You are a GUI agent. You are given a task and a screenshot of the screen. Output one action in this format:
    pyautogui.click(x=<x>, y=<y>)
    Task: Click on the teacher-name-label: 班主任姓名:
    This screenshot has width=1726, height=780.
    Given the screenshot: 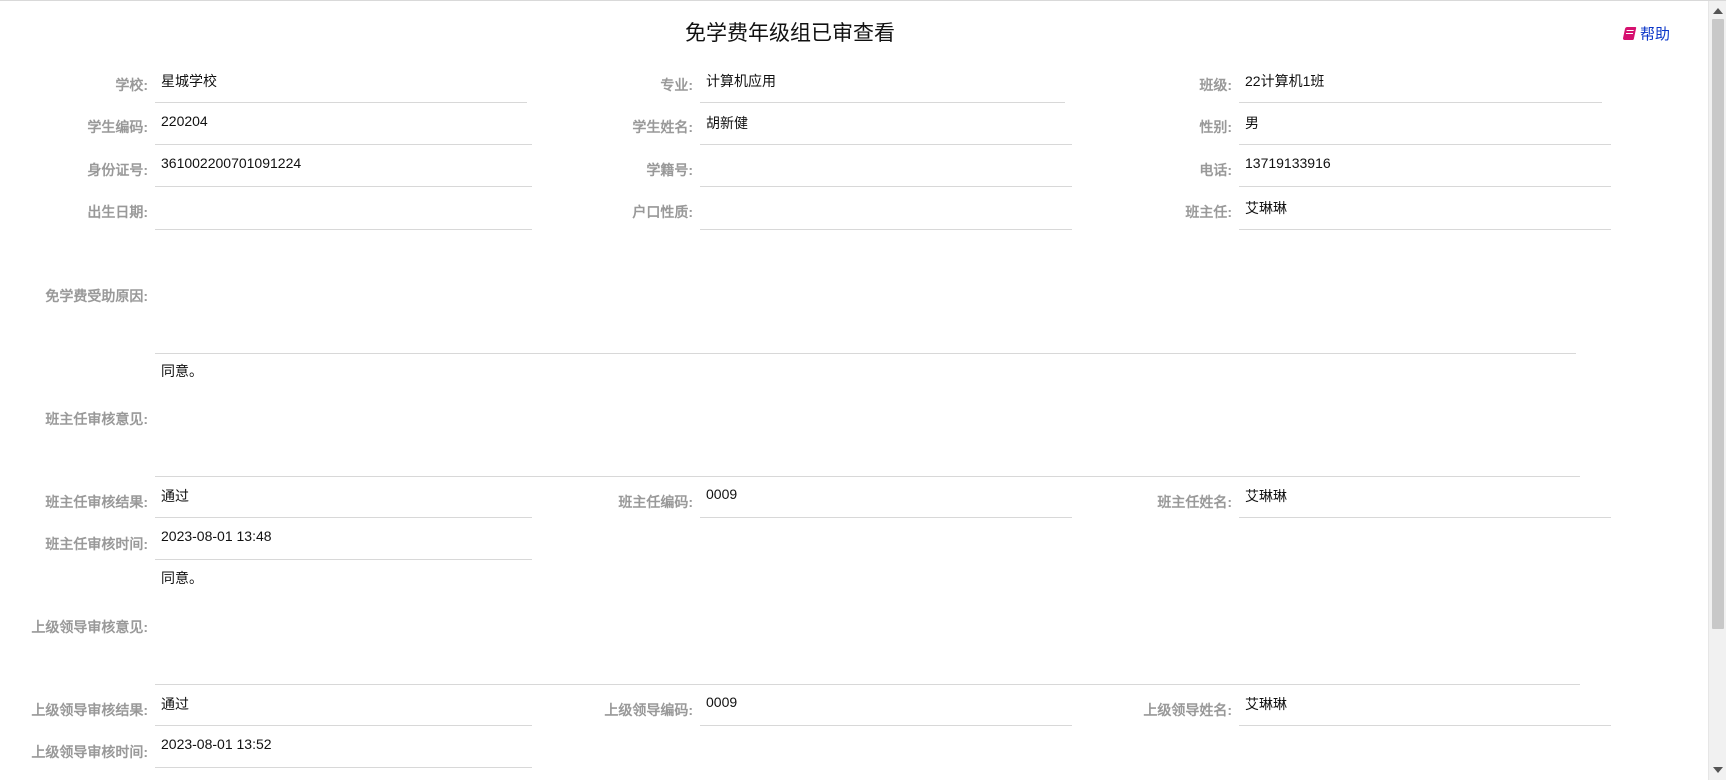 What is the action you would take?
    pyautogui.click(x=1194, y=502)
    